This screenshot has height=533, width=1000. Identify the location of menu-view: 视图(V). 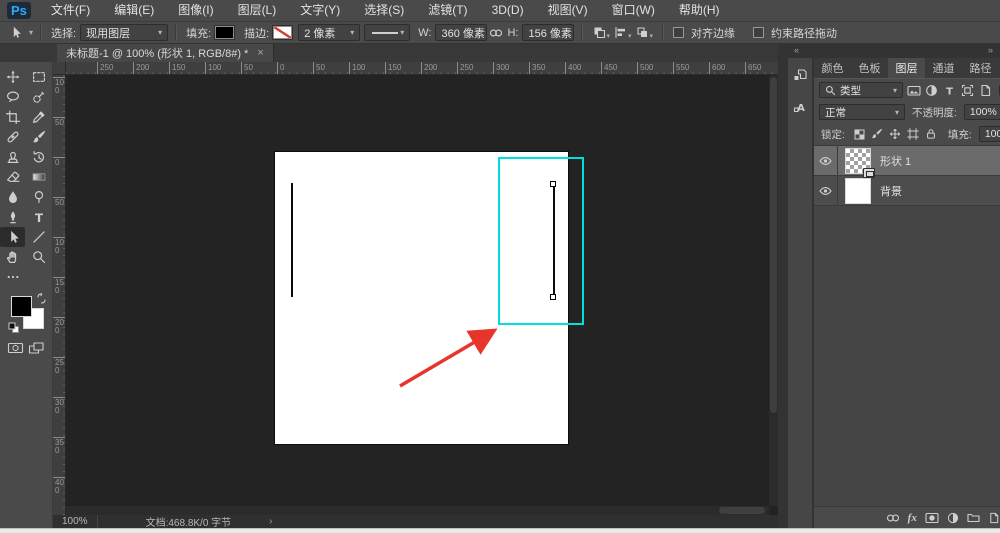
(568, 10).